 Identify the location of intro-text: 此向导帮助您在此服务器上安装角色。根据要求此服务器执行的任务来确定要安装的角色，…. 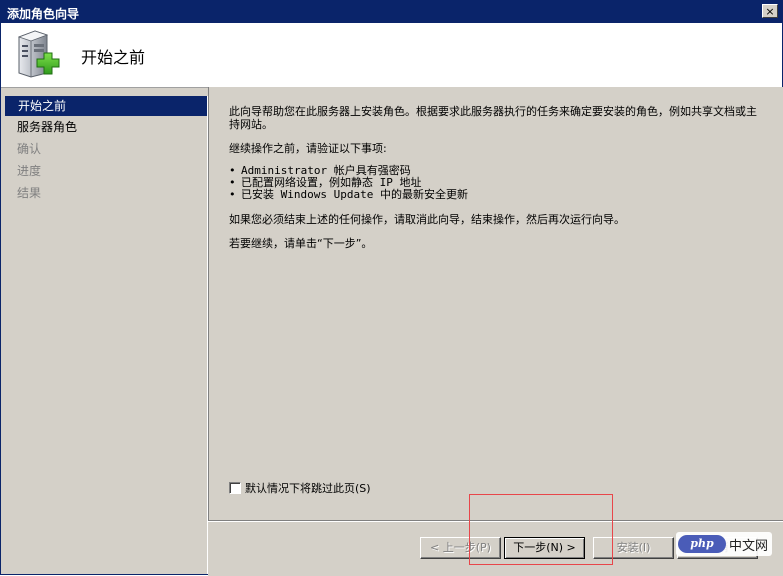
(493, 118).